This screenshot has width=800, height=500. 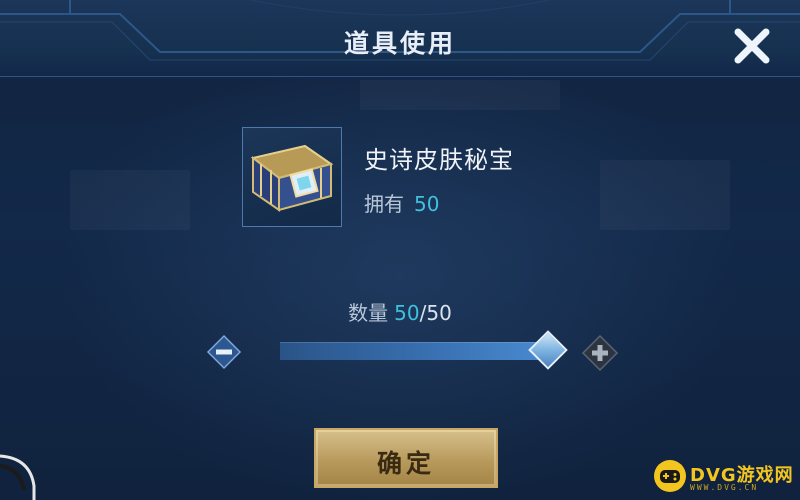 What do you see at coordinates (18, 477) in the screenshot?
I see `corner-decoration` at bounding box center [18, 477].